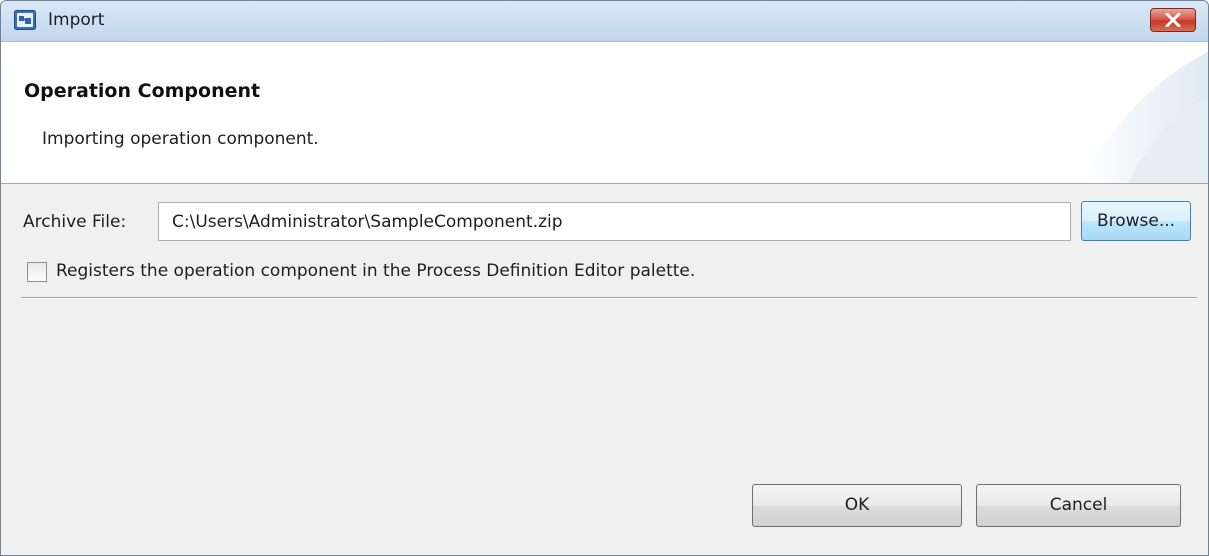  I want to click on archive-file-label: Archive File:, so click(75, 222).